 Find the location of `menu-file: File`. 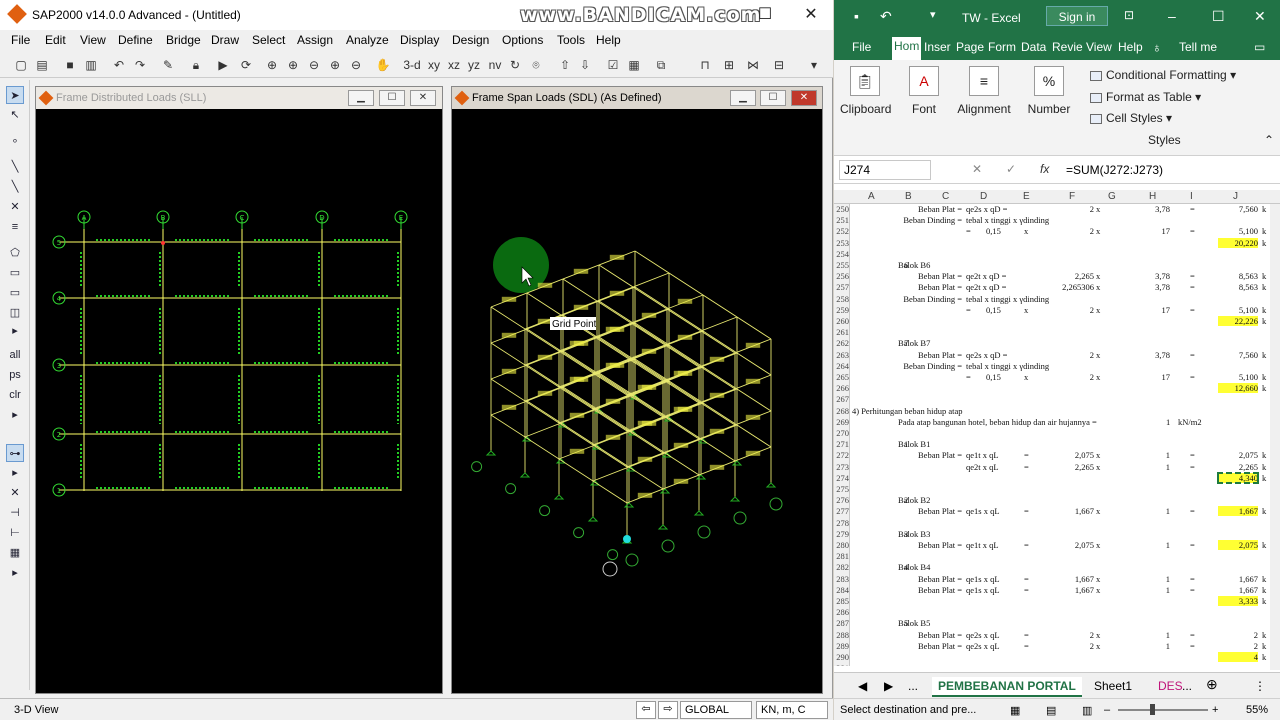

menu-file: File is located at coordinates (20, 40).